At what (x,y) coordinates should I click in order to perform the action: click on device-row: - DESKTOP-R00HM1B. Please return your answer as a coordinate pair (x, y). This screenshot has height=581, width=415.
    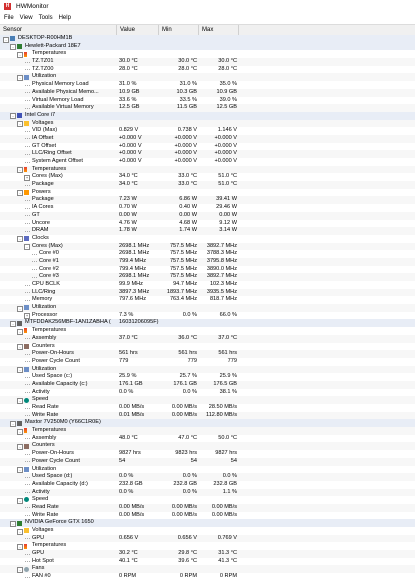
    Looking at the image, I should click on (207, 39).